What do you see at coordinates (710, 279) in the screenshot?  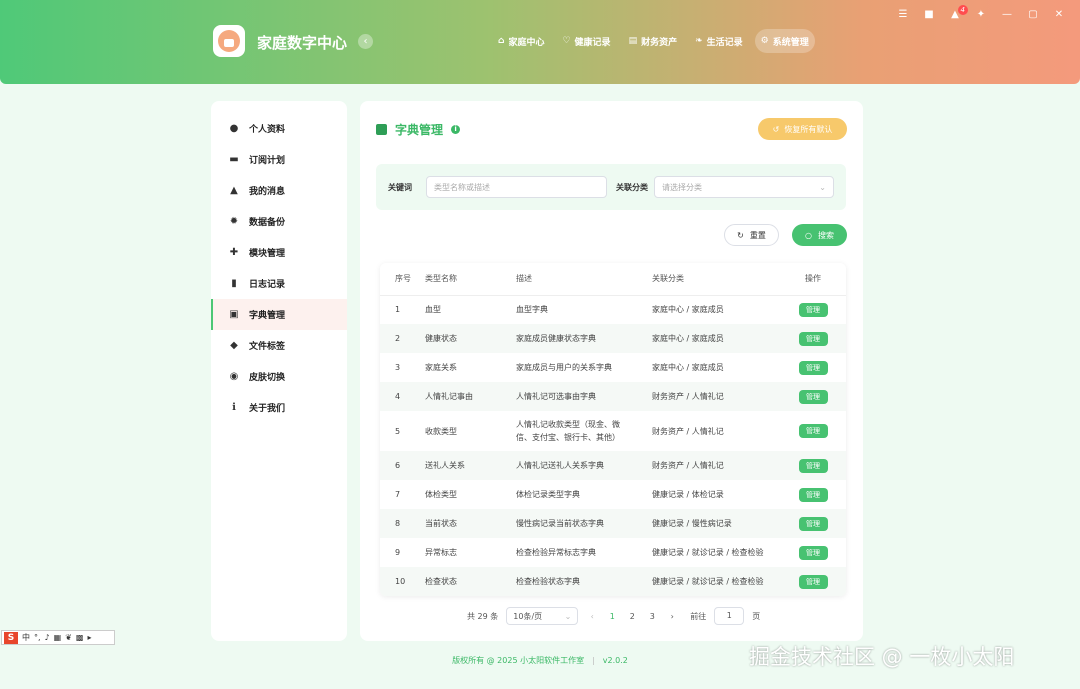 I see `col-header-category: 关联分类` at bounding box center [710, 279].